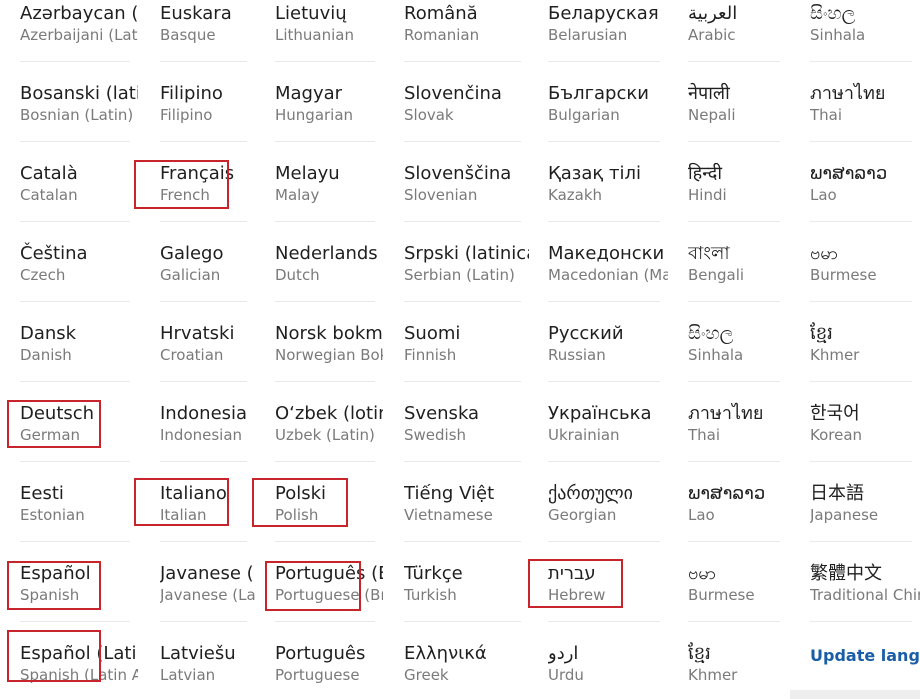  What do you see at coordinates (608, 440) in the screenshot?
I see `language-option: Українська Ukrainian` at bounding box center [608, 440].